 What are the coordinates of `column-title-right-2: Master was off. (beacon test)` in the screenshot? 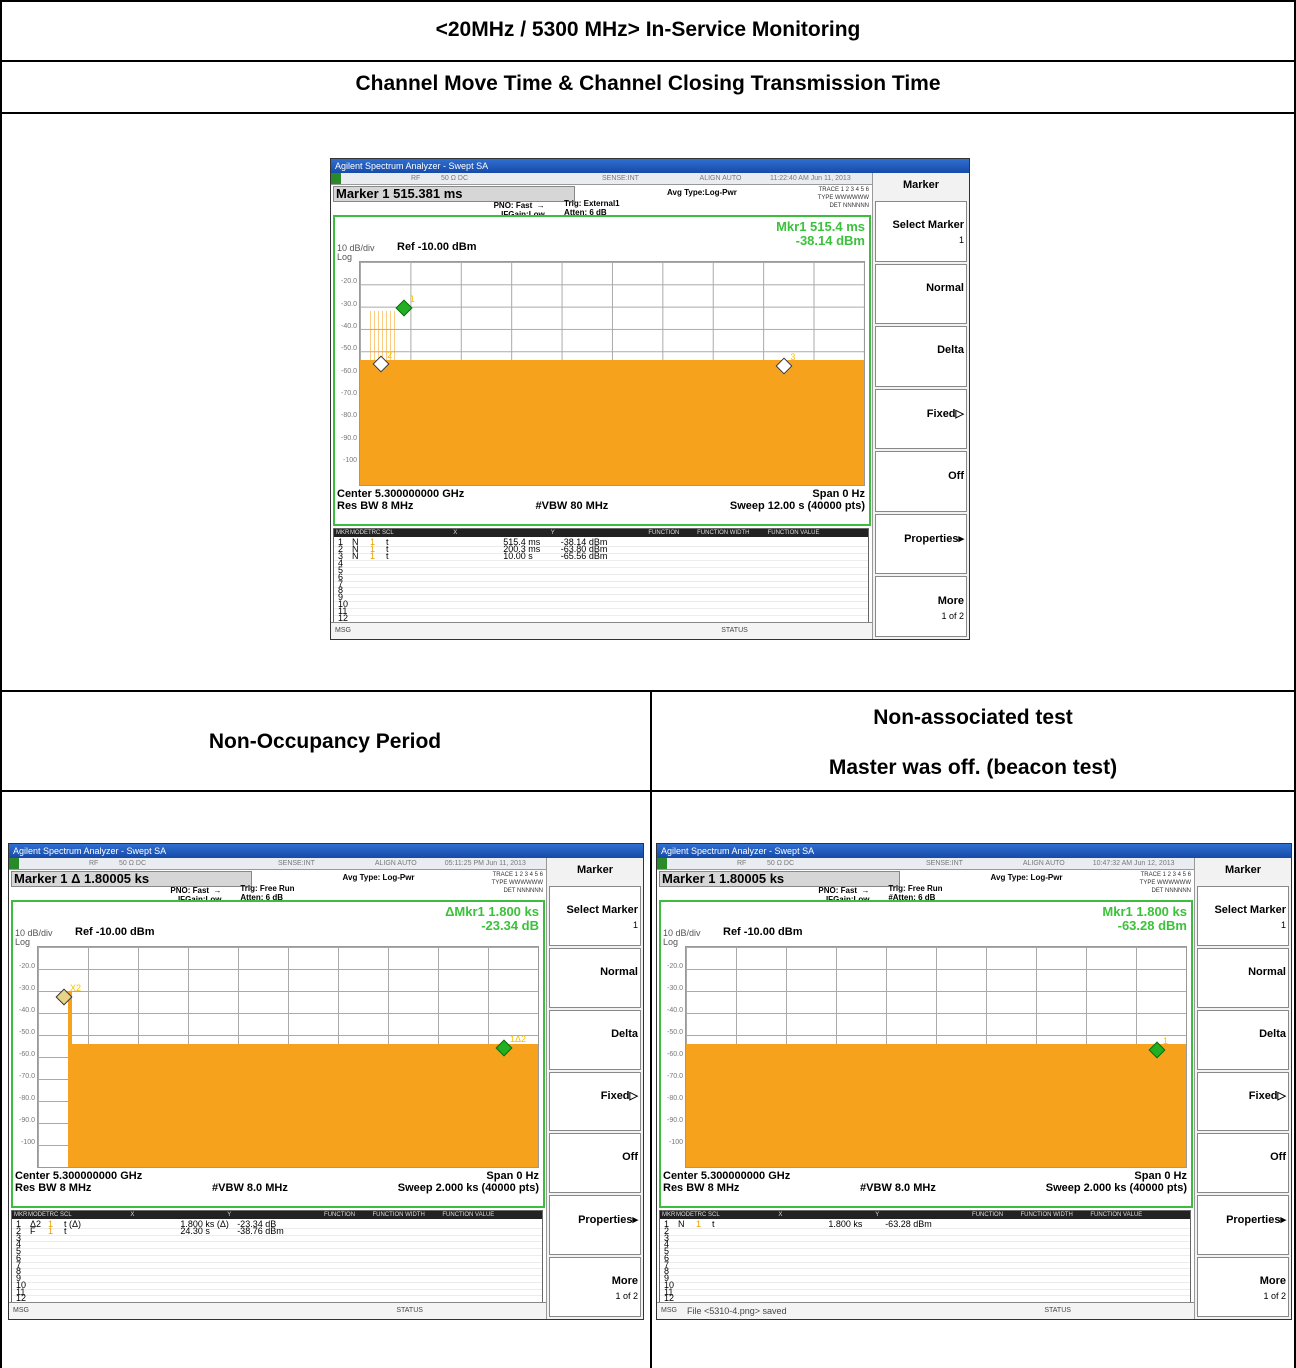 It's located at (973, 767).